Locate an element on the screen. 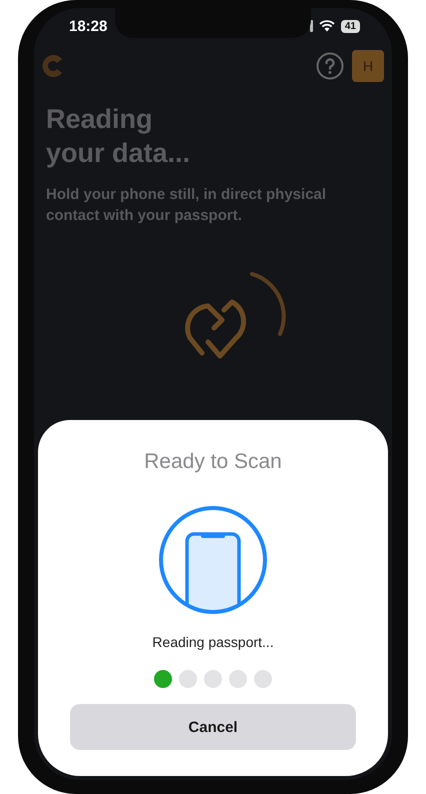  wifi-icon is located at coordinates (326, 26).